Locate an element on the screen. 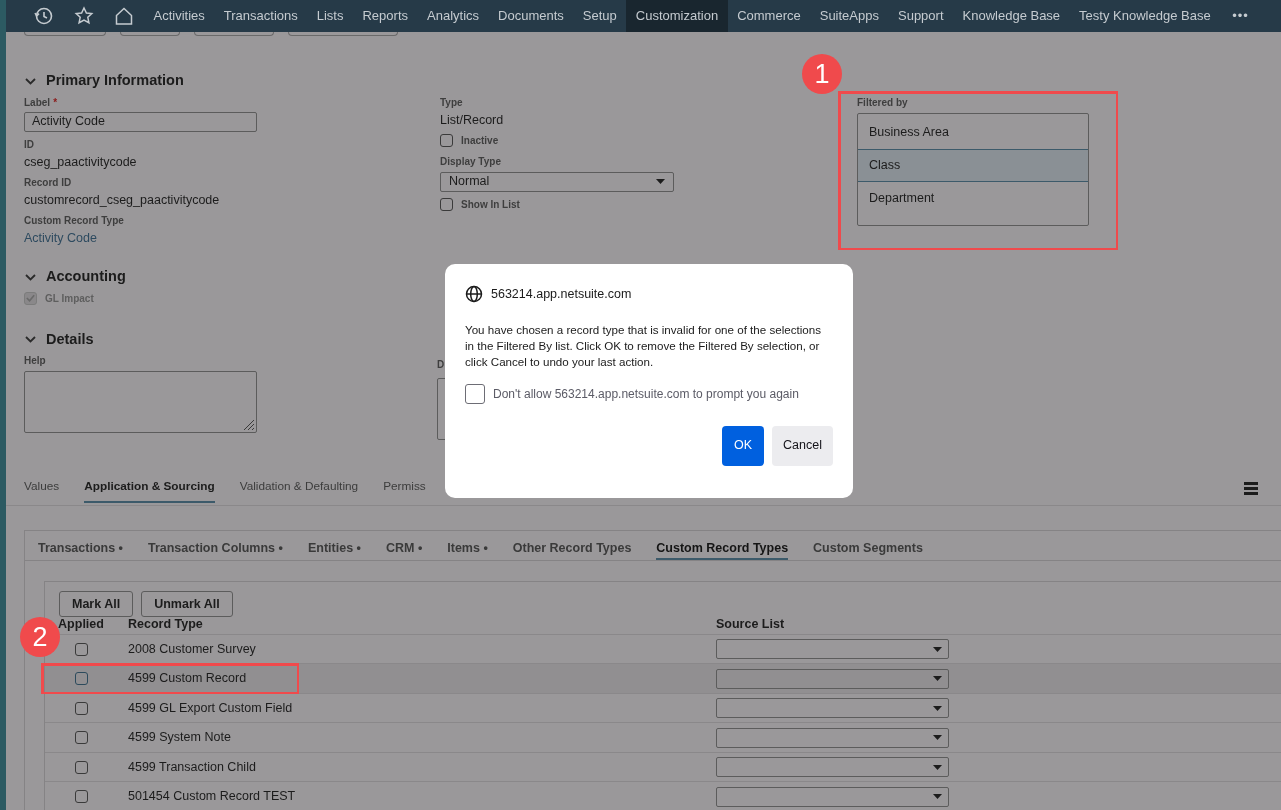  column-header: Source List is located at coordinates (750, 624).